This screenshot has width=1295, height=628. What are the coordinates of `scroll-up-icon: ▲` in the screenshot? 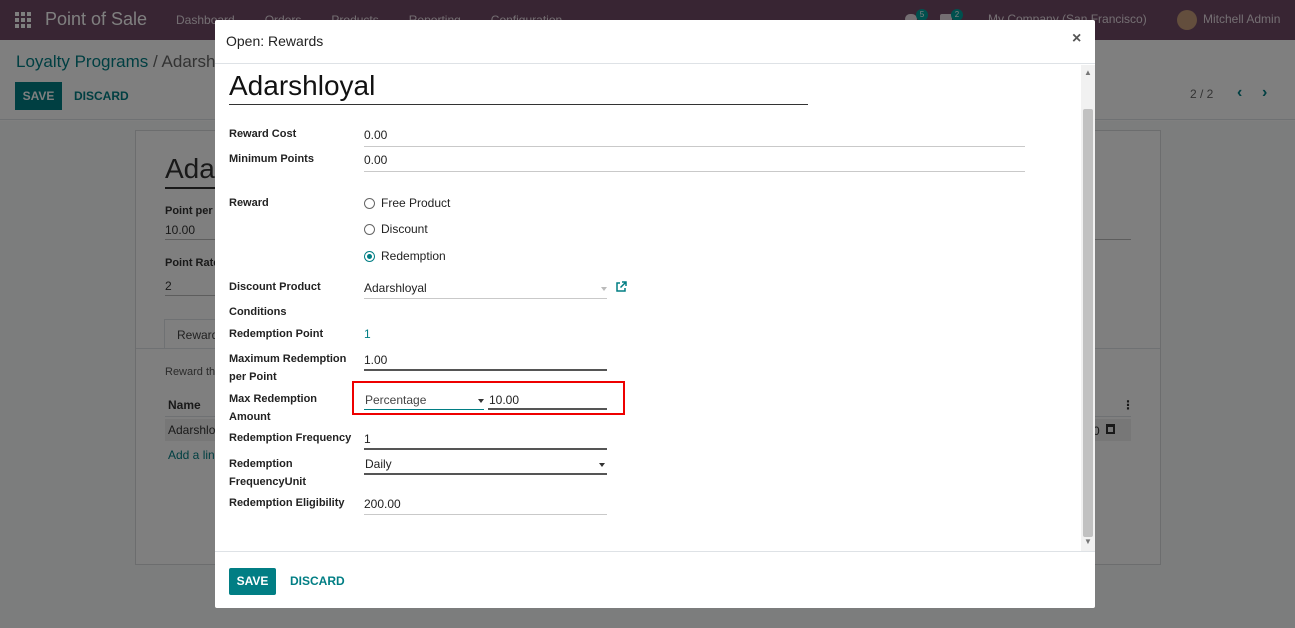 It's located at (1088, 72).